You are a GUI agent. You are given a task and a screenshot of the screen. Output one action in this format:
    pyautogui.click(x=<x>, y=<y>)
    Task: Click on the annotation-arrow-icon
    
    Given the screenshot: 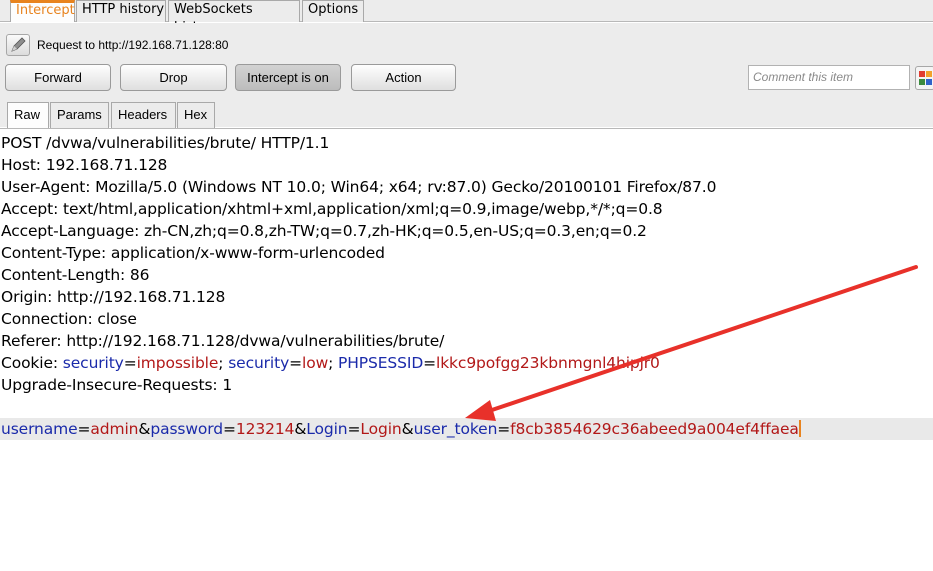 What is the action you would take?
    pyautogui.click(x=691, y=343)
    